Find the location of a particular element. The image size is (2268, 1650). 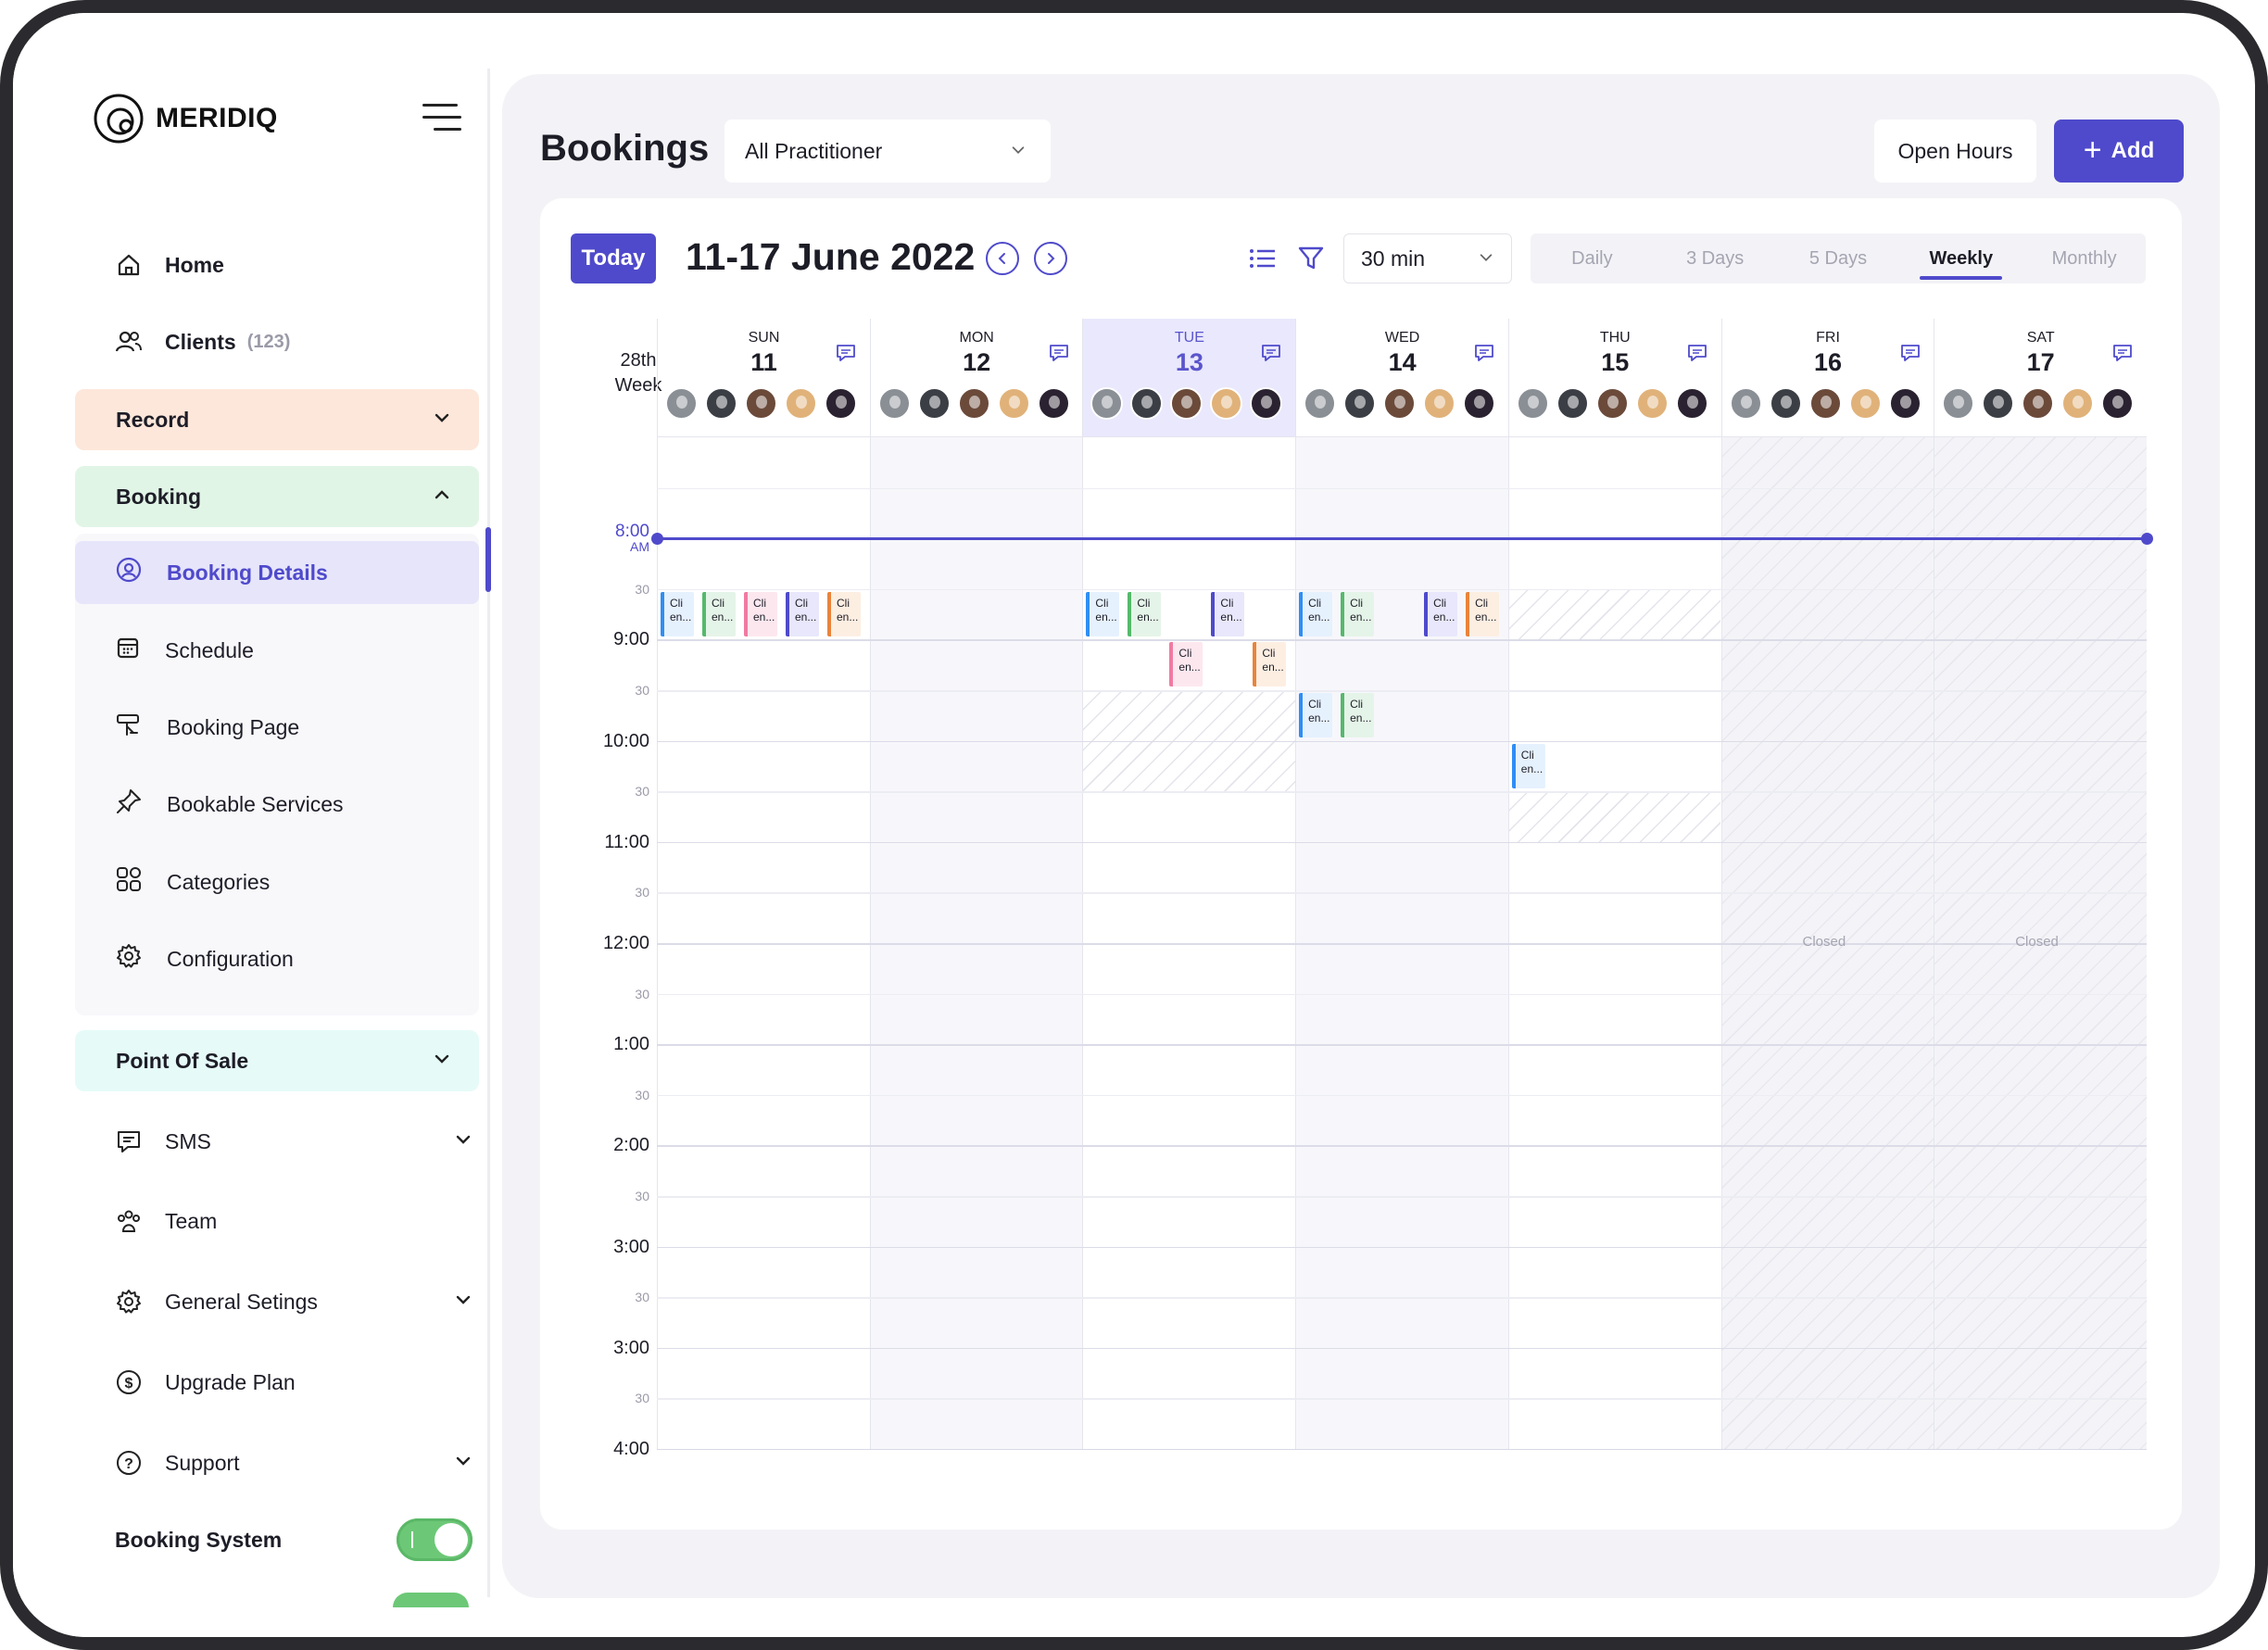

tab-3-days: 3 Days is located at coordinates (1715, 258).